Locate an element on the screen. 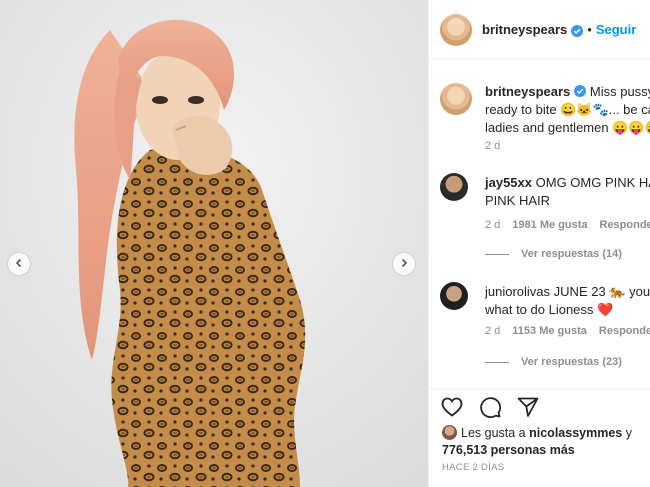  view-replies-button: Ver respuestas (23) is located at coordinates (553, 362).